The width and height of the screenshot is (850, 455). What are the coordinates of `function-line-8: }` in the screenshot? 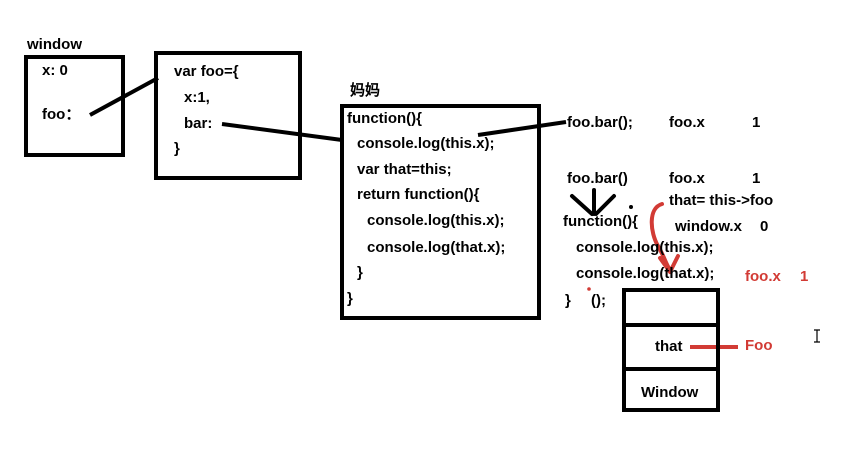 It's located at (350, 298).